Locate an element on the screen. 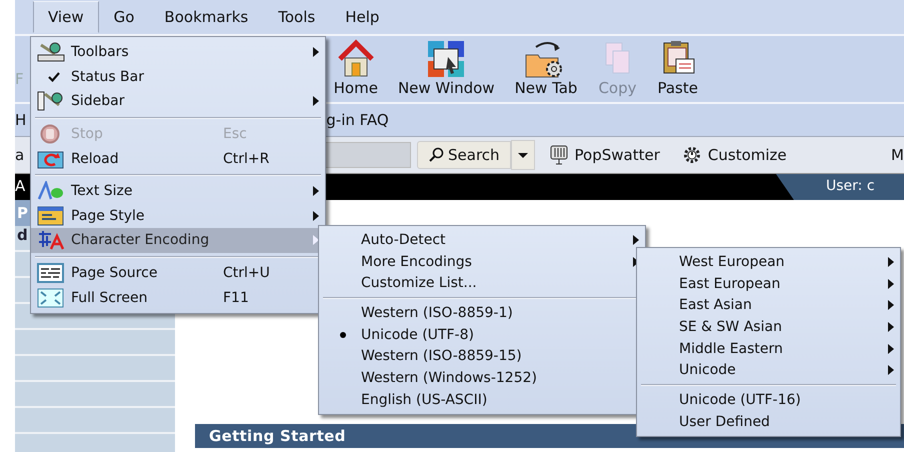 The width and height of the screenshot is (904, 452). menu-item: Unicode is located at coordinates (768, 370).